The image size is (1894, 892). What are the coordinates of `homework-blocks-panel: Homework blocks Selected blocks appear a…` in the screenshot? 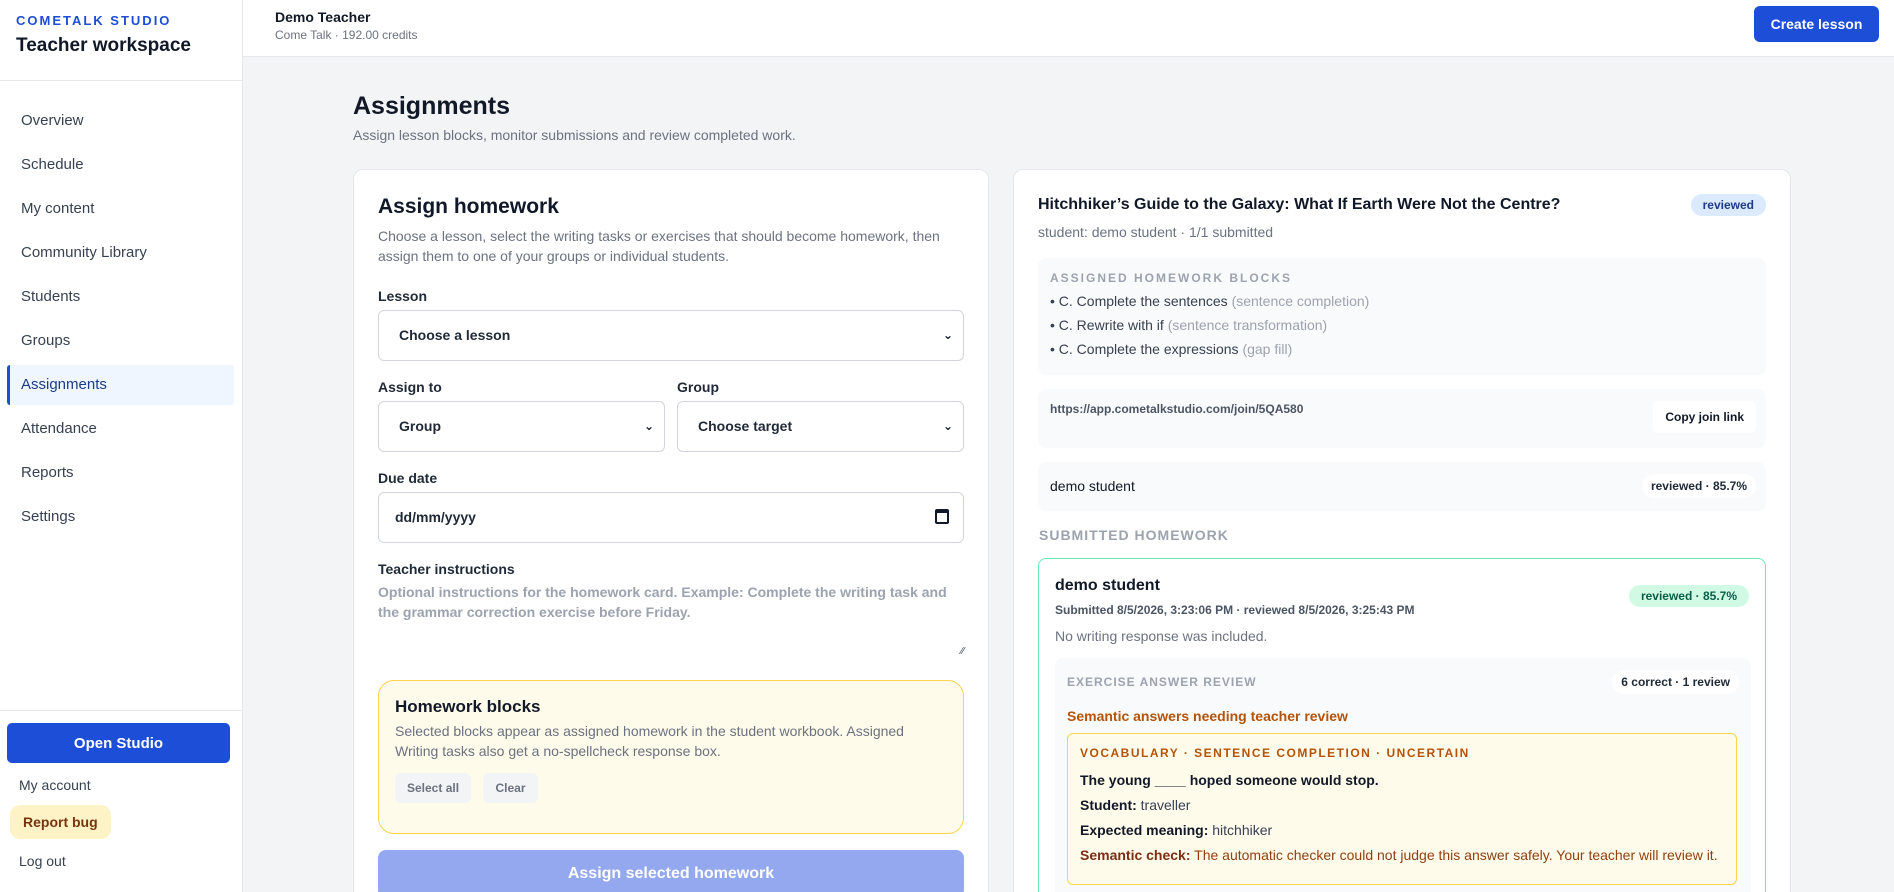 It's located at (671, 757).